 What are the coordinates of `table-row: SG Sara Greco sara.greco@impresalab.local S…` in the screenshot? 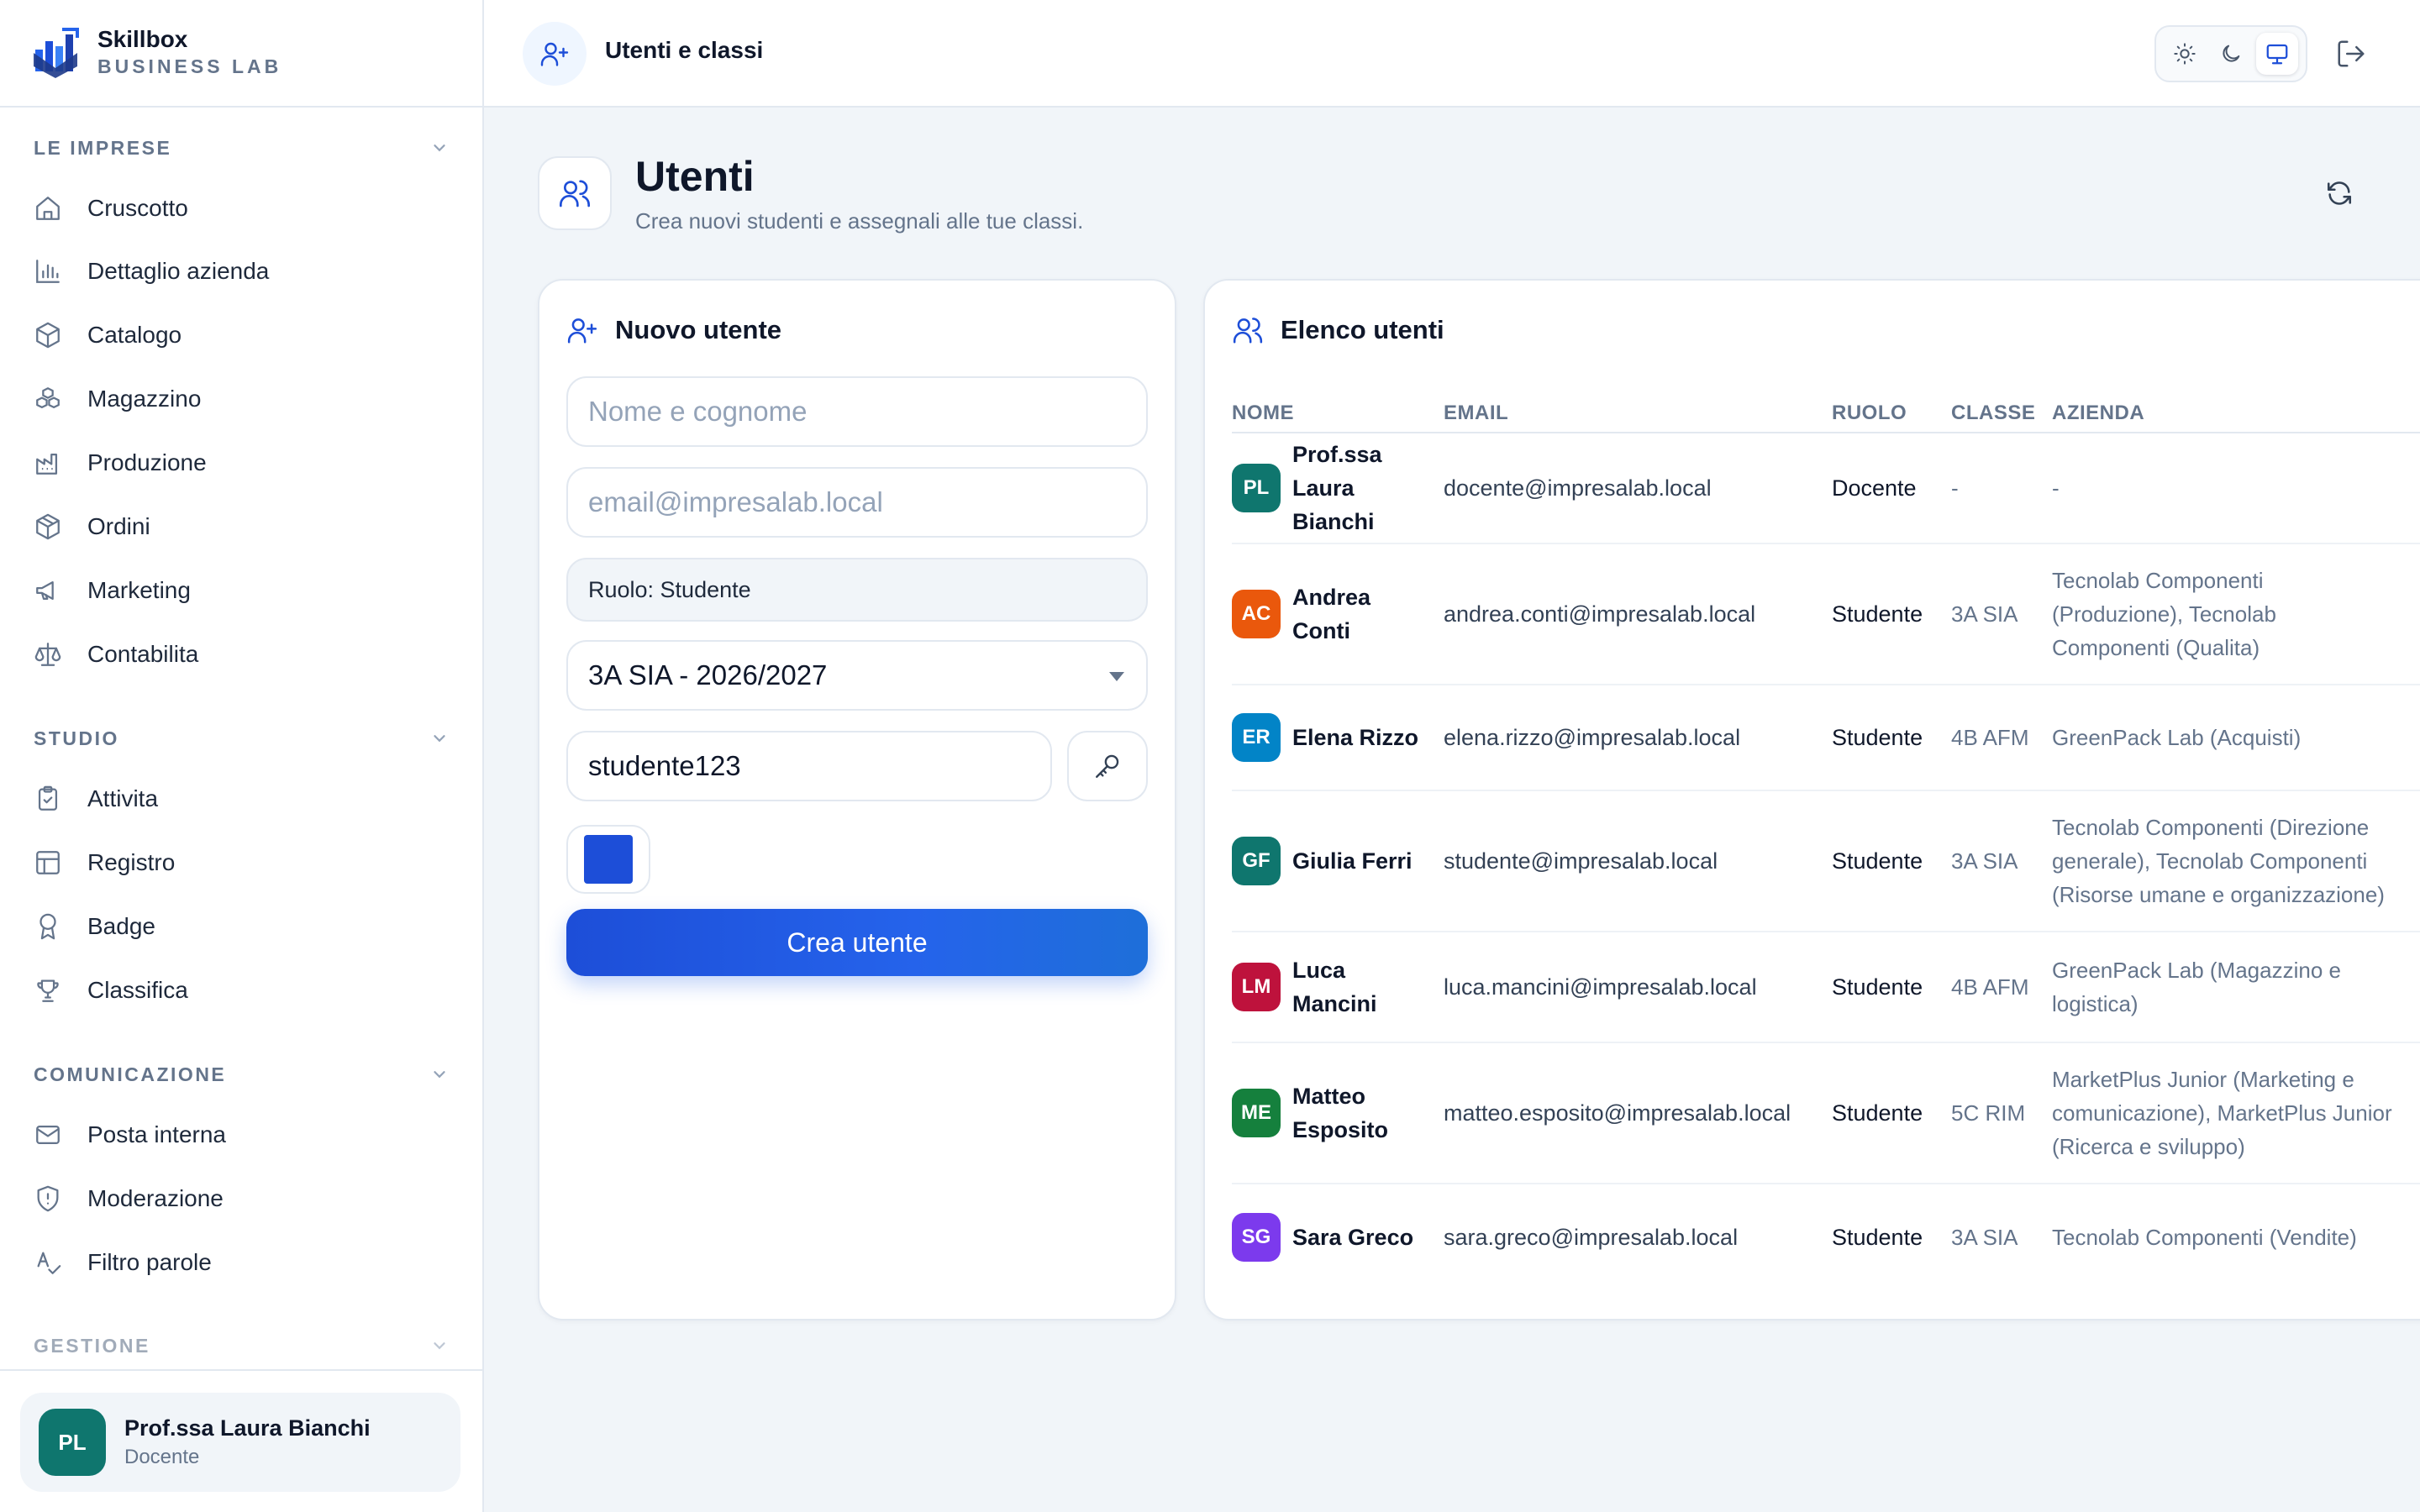 It's located at (1826, 1237).